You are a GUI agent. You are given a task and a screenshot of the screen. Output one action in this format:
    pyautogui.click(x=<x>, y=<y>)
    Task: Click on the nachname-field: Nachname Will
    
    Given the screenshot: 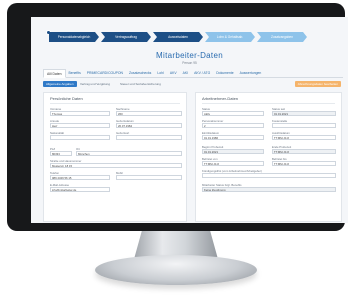 What is the action you would take?
    pyautogui.click(x=149, y=111)
    